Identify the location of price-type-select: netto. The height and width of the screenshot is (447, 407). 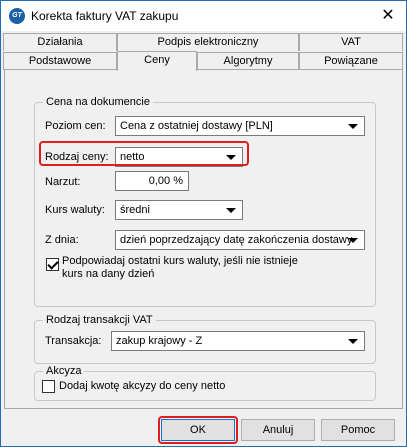
(179, 157).